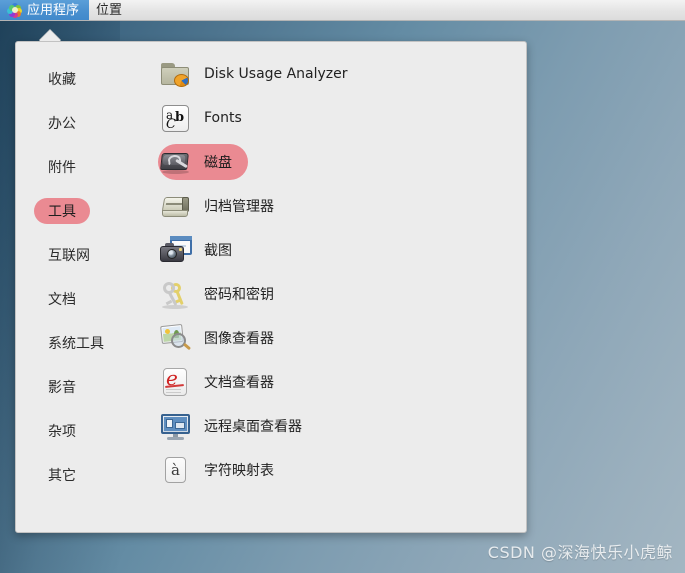  I want to click on application-row: 磁盘, so click(342, 166).